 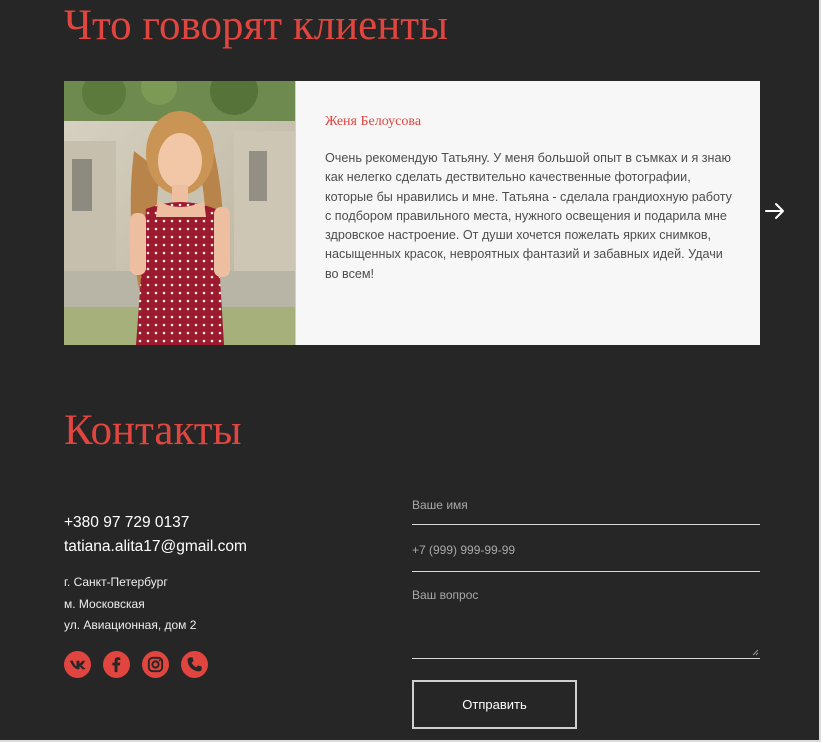 I want to click on address-metro: м. Московская, so click(x=104, y=603).